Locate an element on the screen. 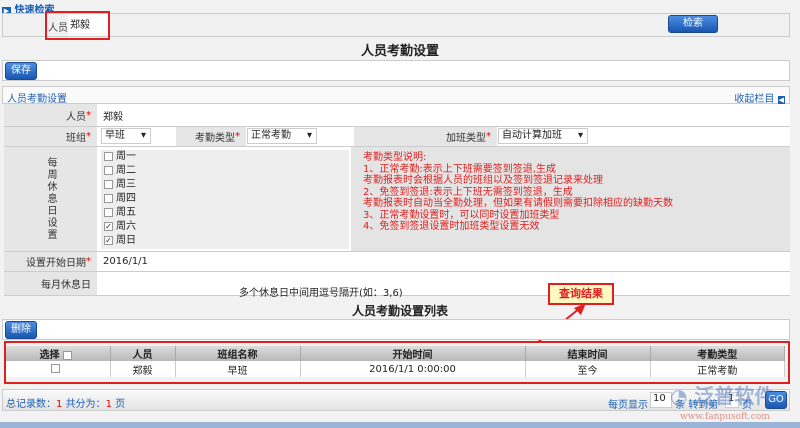 The width and height of the screenshot is (800, 428). note-line: 考勤类型说明: is located at coordinates (395, 157).